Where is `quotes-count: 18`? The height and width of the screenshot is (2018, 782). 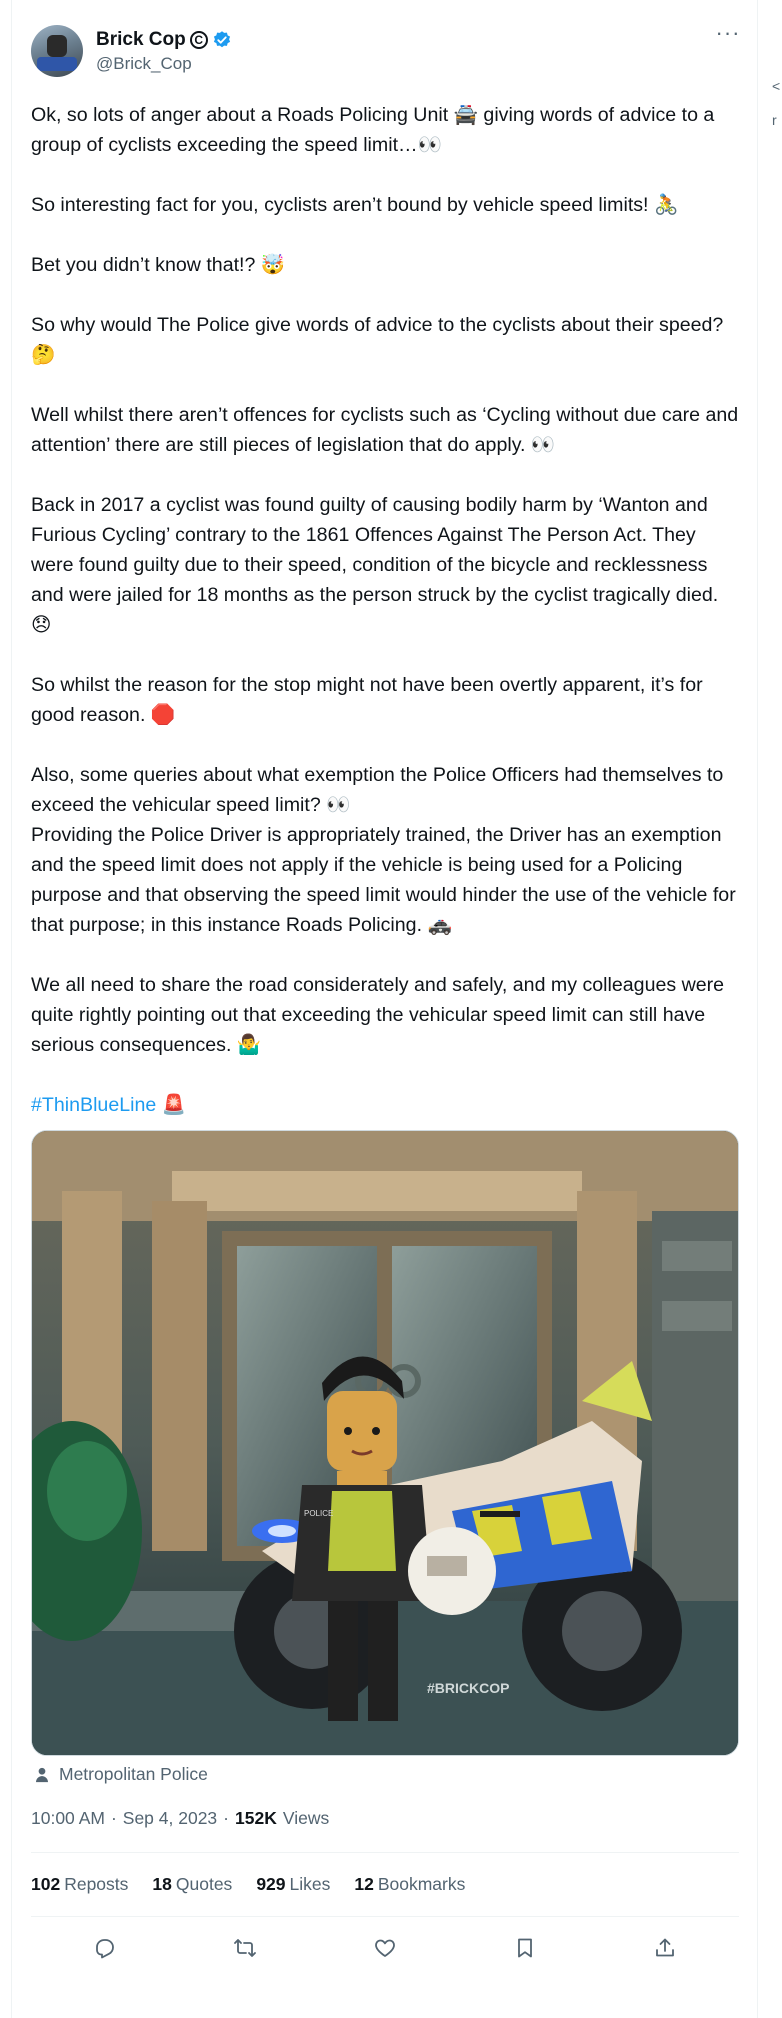
quotes-count: 18 is located at coordinates (162, 1884).